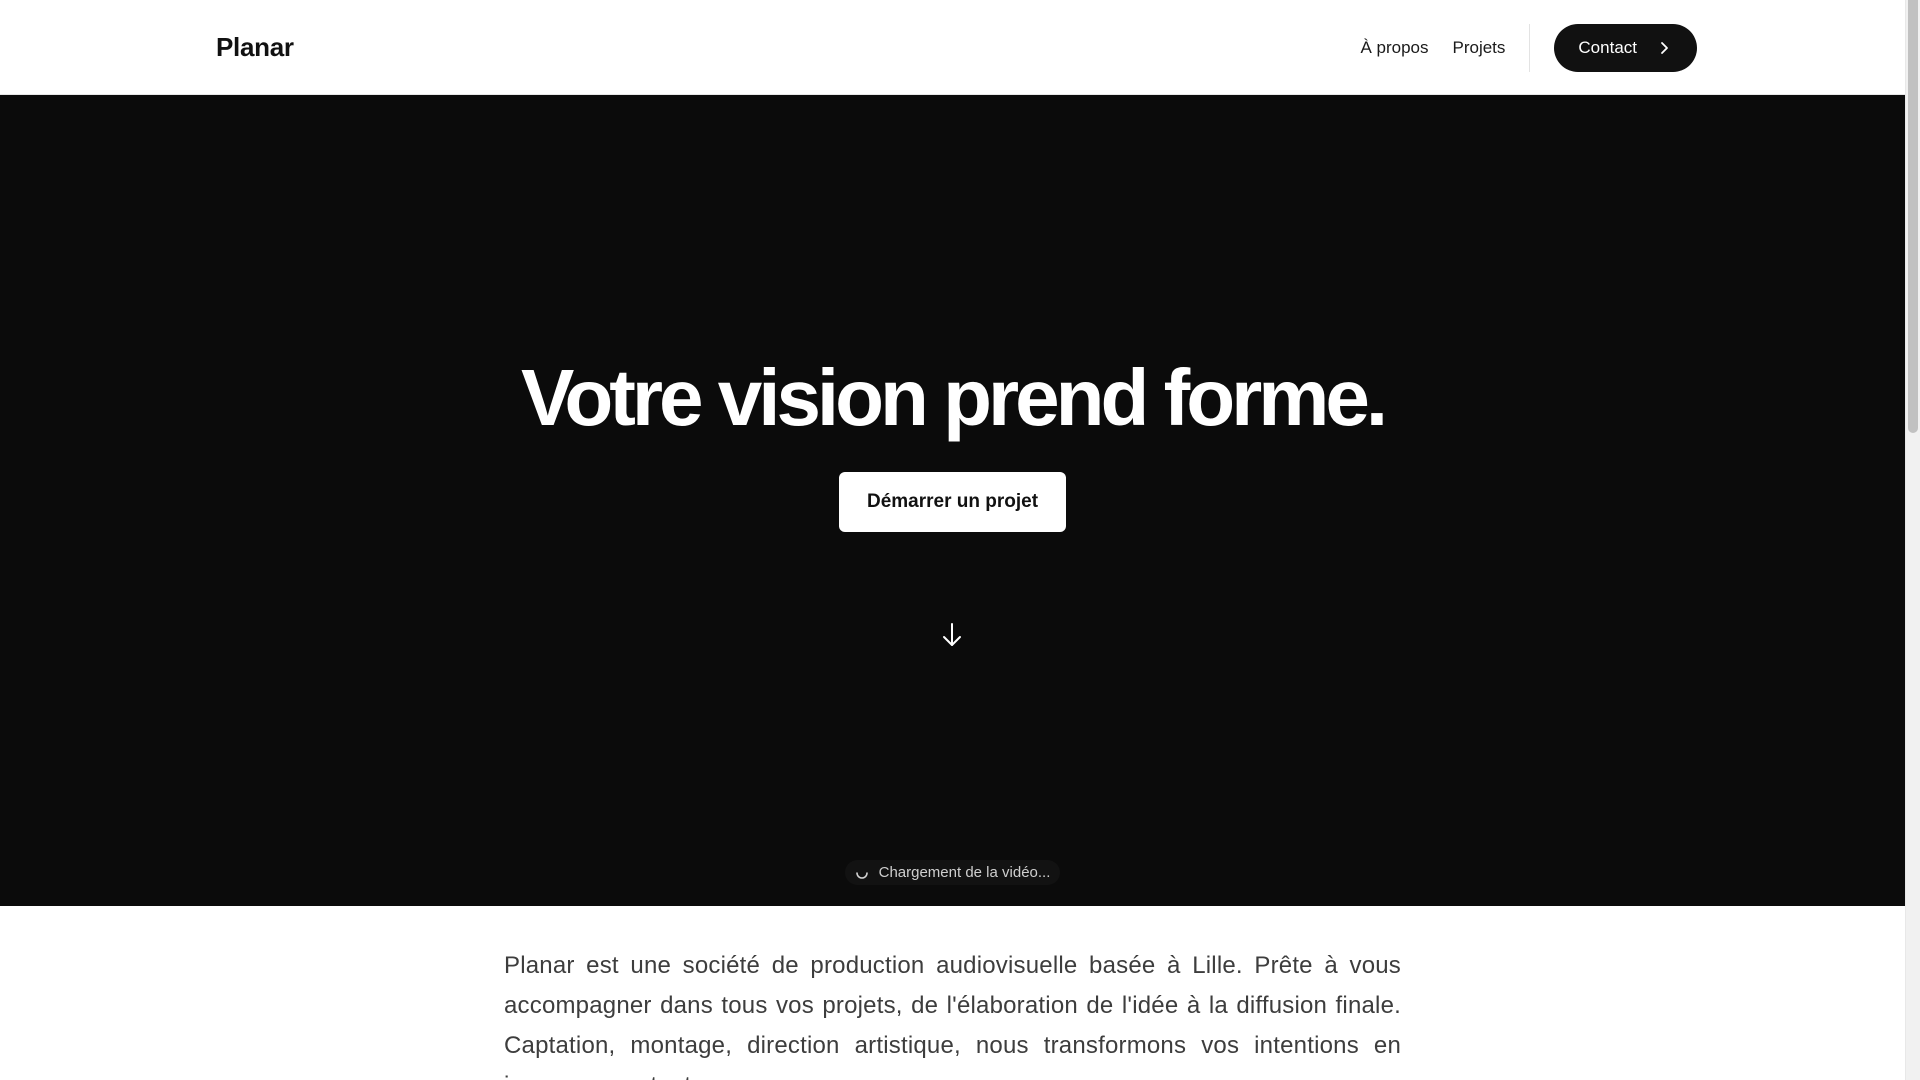 The height and width of the screenshot is (1080, 1920). What do you see at coordinates (954, 397) in the screenshot?
I see `hero-title: Votre vision prend forme.` at bounding box center [954, 397].